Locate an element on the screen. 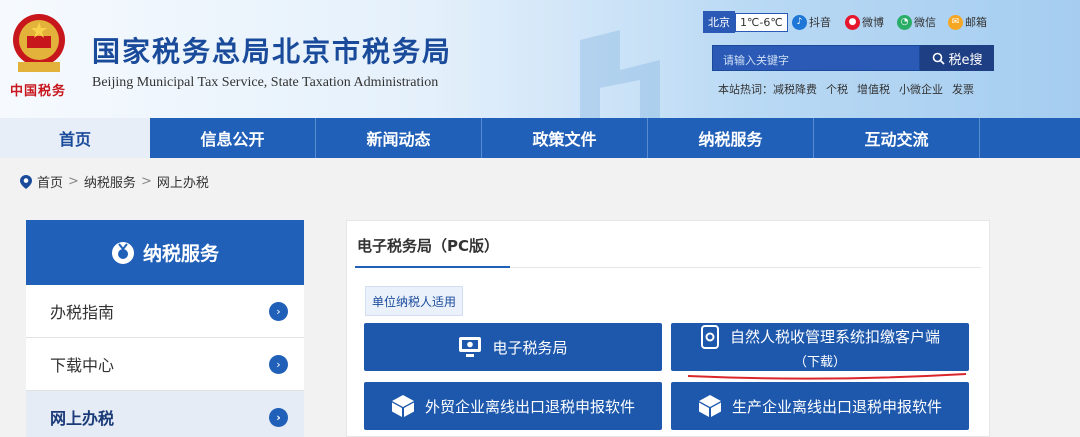 Image resolution: width=1080 pixels, height=437 pixels. search-input: 请输入关键字 is located at coordinates (816, 58).